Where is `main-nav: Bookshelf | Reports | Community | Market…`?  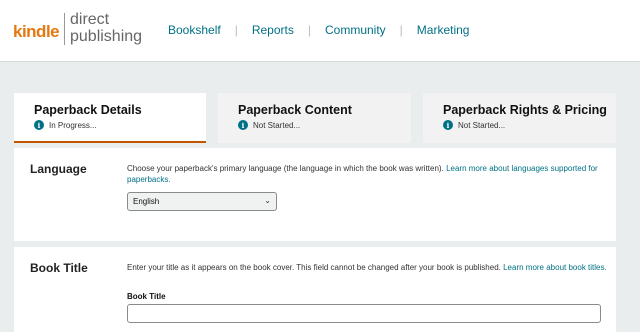
main-nav: Bookshelf | Reports | Community | Market… is located at coordinates (318, 30).